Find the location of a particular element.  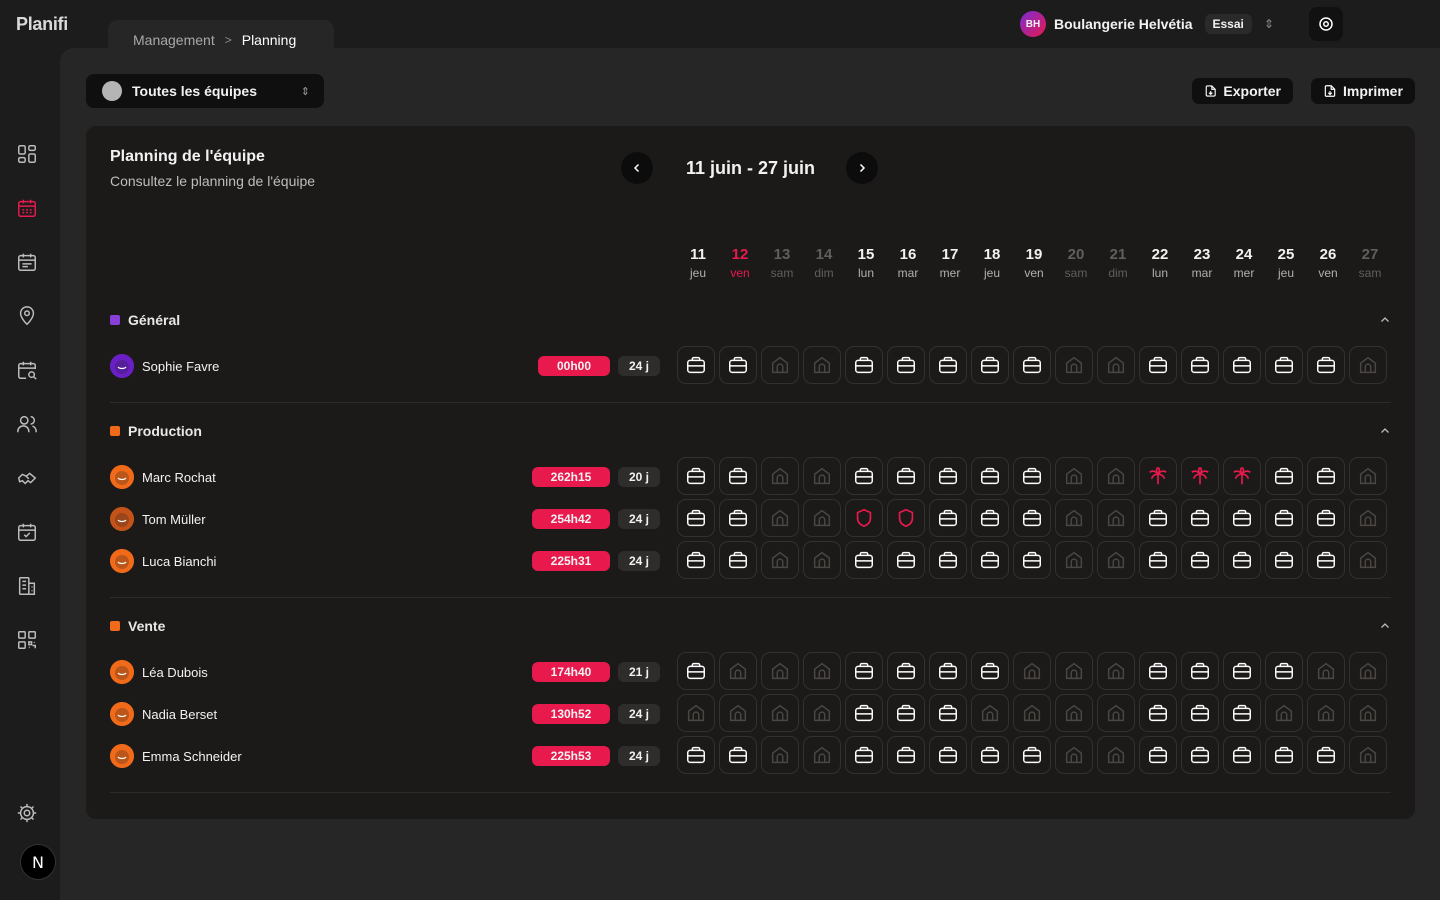

qr-code-icon is located at coordinates (27, 640).